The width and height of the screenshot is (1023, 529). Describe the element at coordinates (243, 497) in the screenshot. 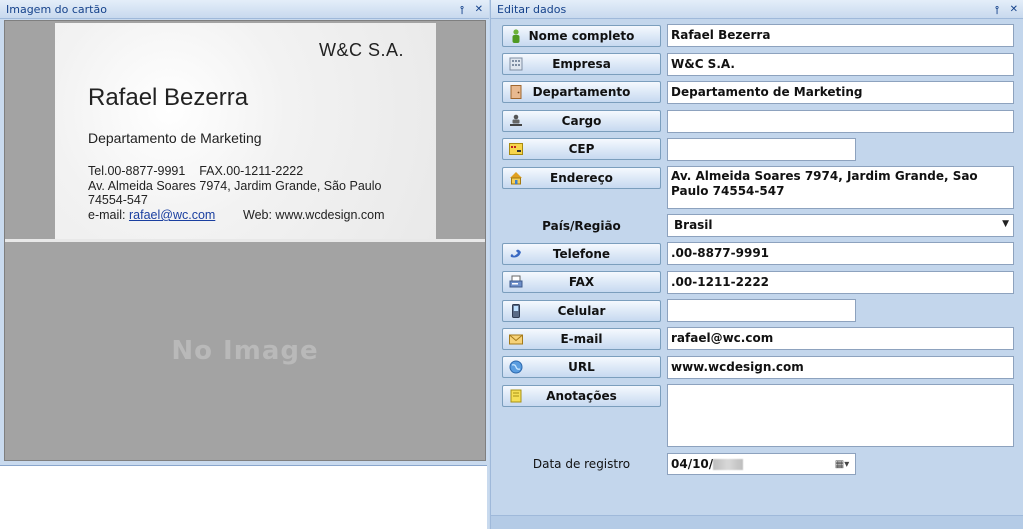

I see `left-bottom-area` at that location.